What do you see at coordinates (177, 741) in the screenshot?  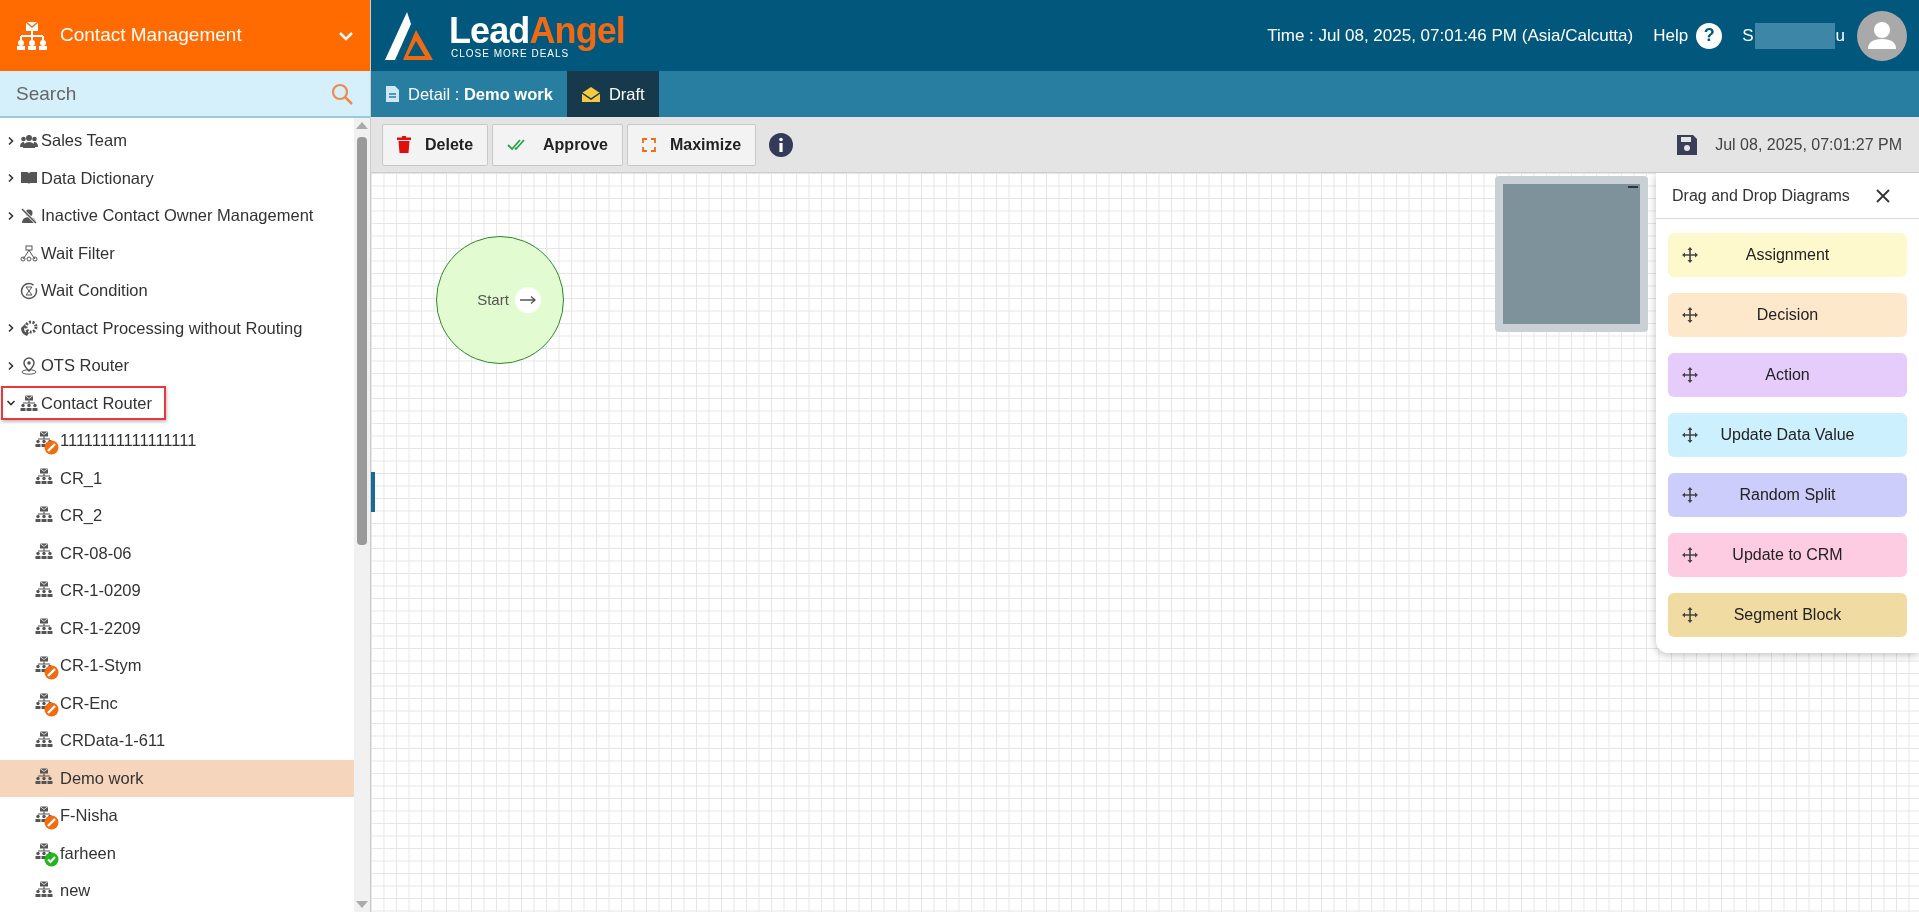 I see `tree-item: CRData-1-611` at bounding box center [177, 741].